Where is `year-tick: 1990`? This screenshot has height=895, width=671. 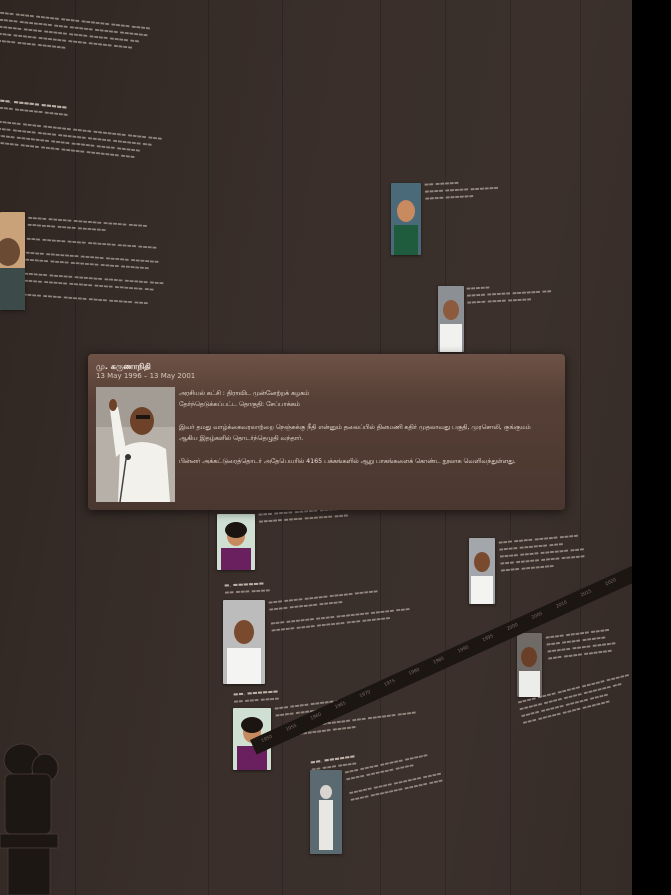 year-tick: 1990 is located at coordinates (463, 650).